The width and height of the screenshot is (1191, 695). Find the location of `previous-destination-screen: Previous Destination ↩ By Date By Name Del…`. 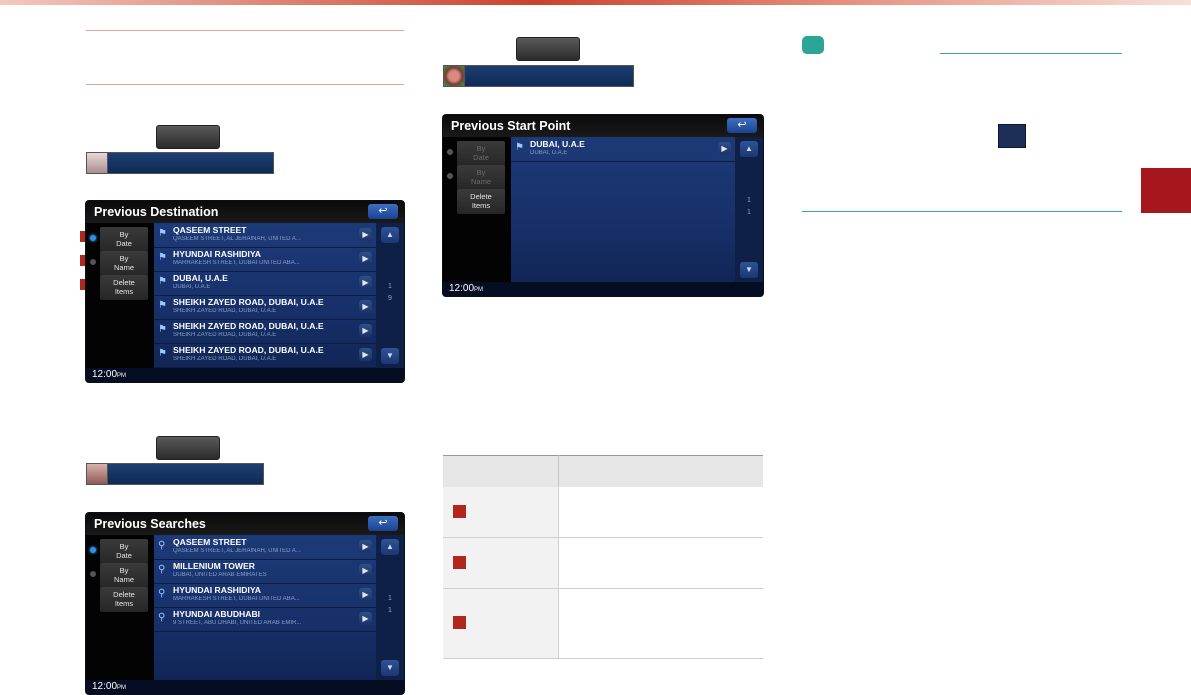

previous-destination-screen: Previous Destination ↩ By Date By Name Del… is located at coordinates (245, 291).